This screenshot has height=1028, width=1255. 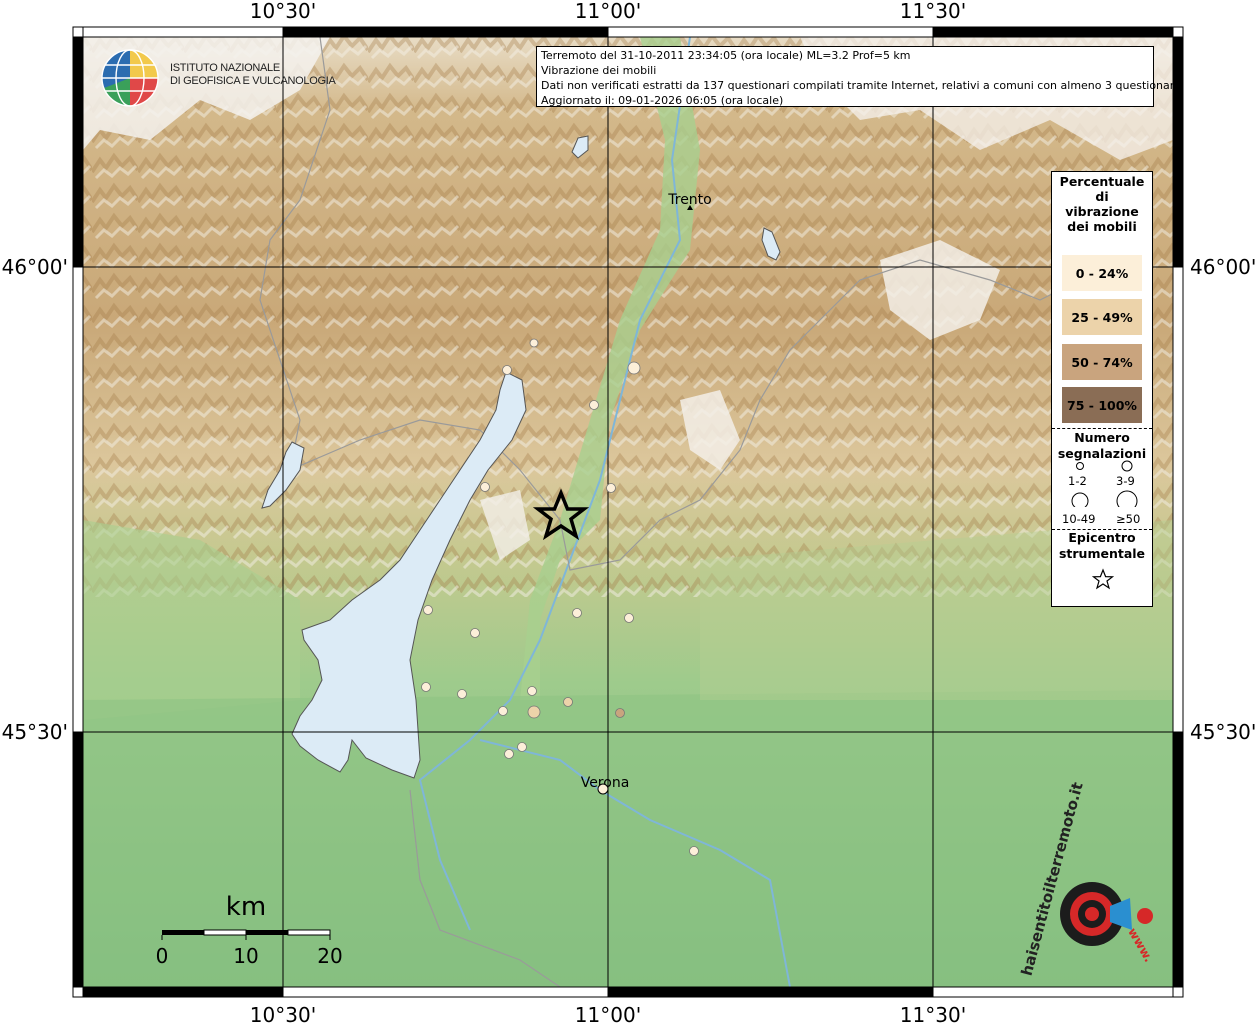 I want to click on legend-class-4-label: 75 - 100%, so click(x=1102, y=405).